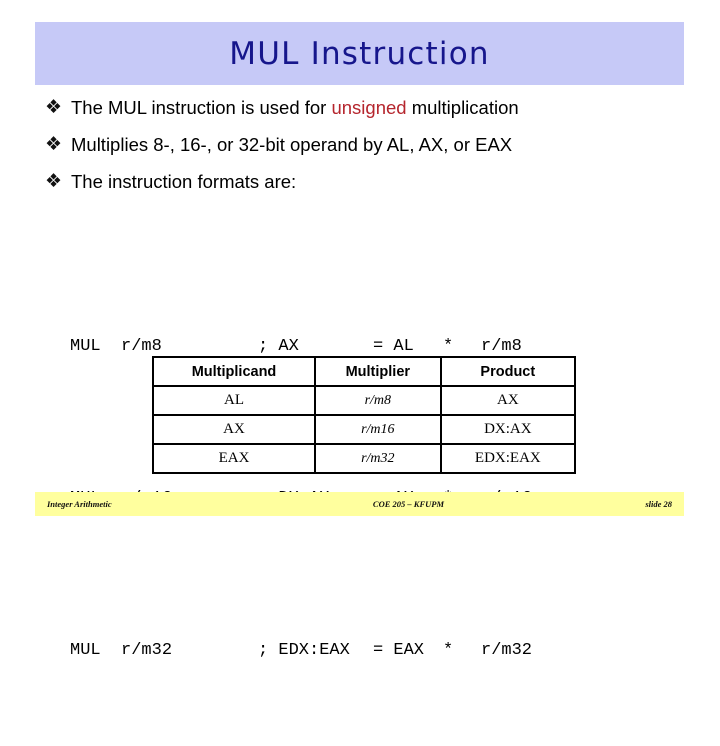  I want to click on bullet-highlight-unsigned: unsigned, so click(369, 107).